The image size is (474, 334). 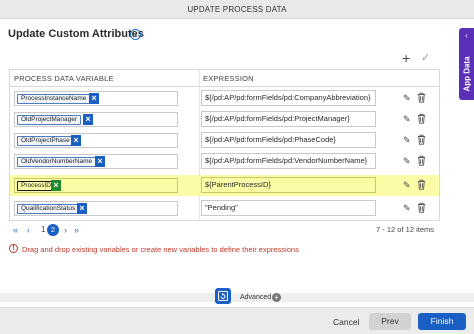 What do you see at coordinates (96, 208) in the screenshot?
I see `variable-field: QualificationStatus ×` at bounding box center [96, 208].